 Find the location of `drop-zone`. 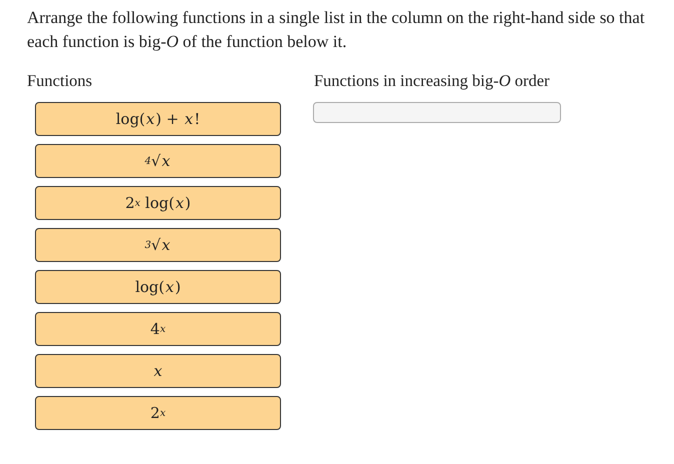

drop-zone is located at coordinates (437, 112).